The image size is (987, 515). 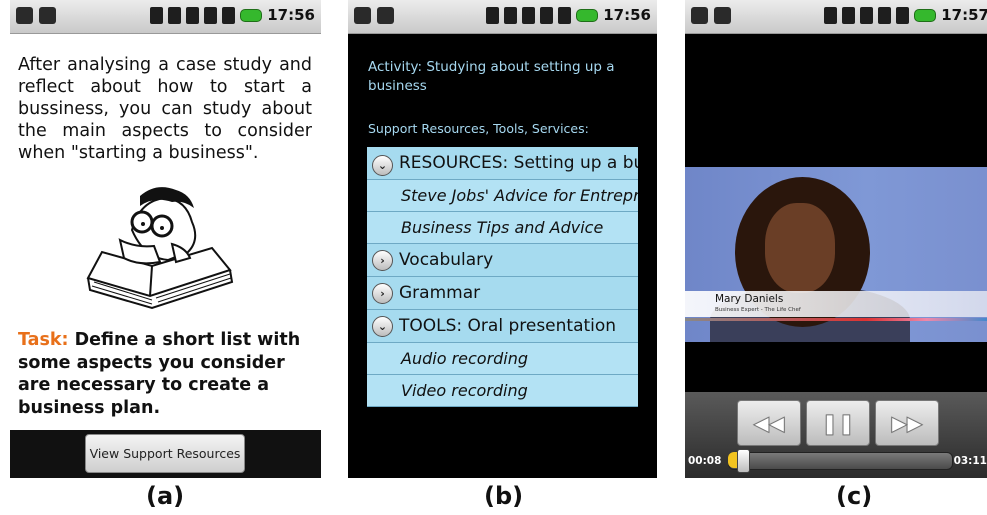 What do you see at coordinates (749, 299) in the screenshot?
I see `speaker-name: Mary Daniels` at bounding box center [749, 299].